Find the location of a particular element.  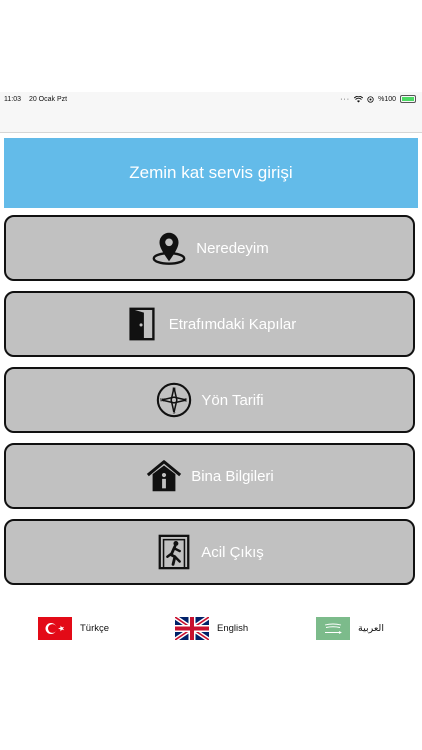

language-arabic-label: العربية is located at coordinates (371, 628).